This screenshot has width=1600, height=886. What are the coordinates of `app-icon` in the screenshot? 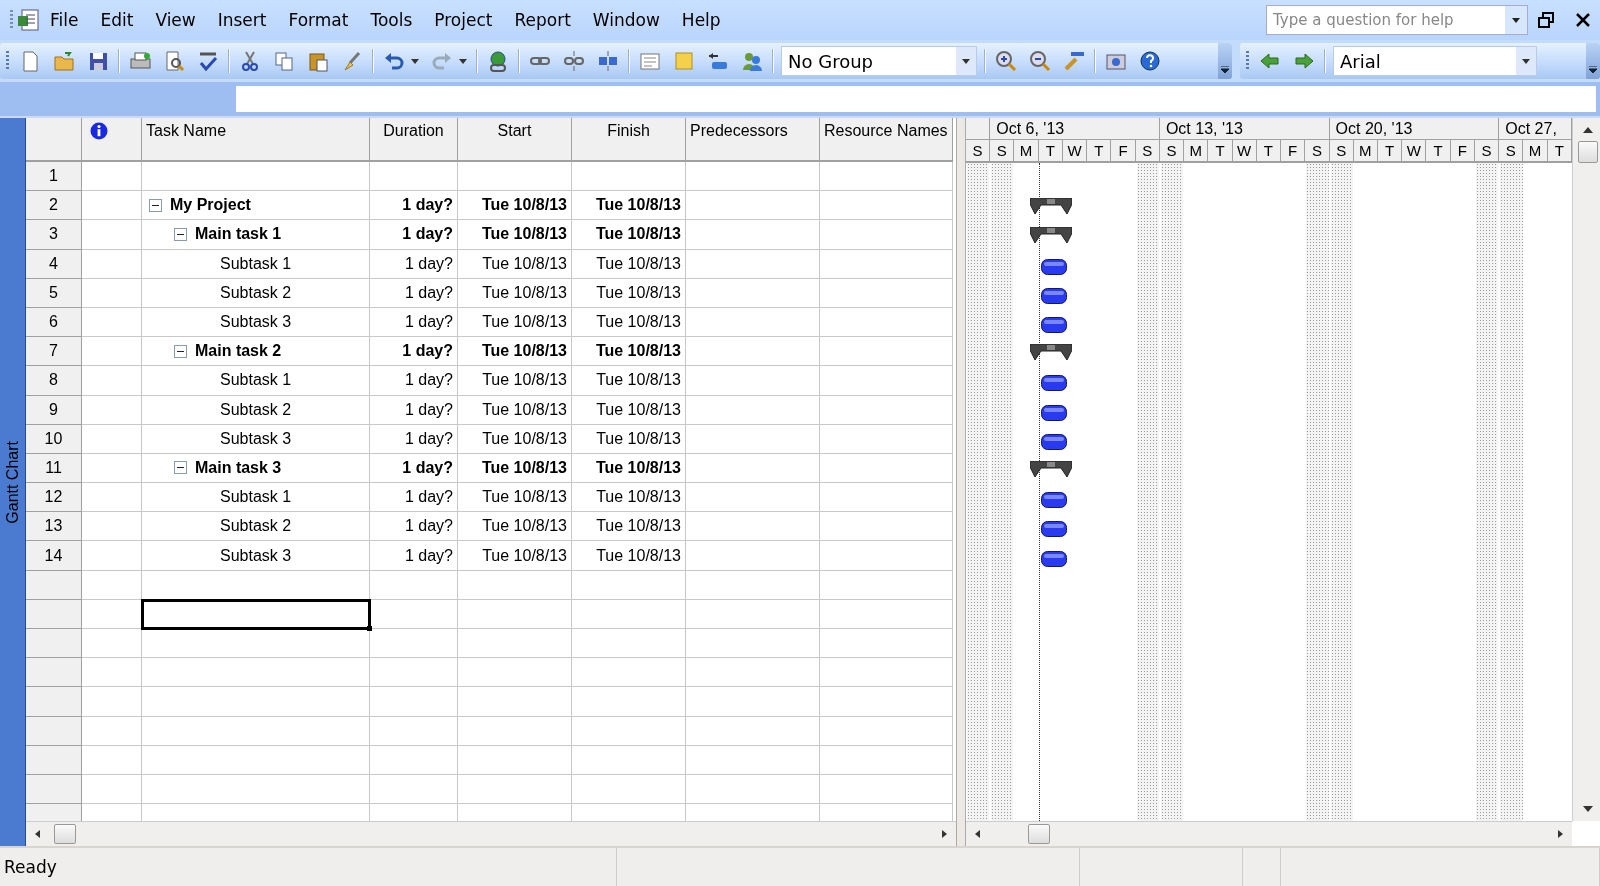 It's located at (28, 20).